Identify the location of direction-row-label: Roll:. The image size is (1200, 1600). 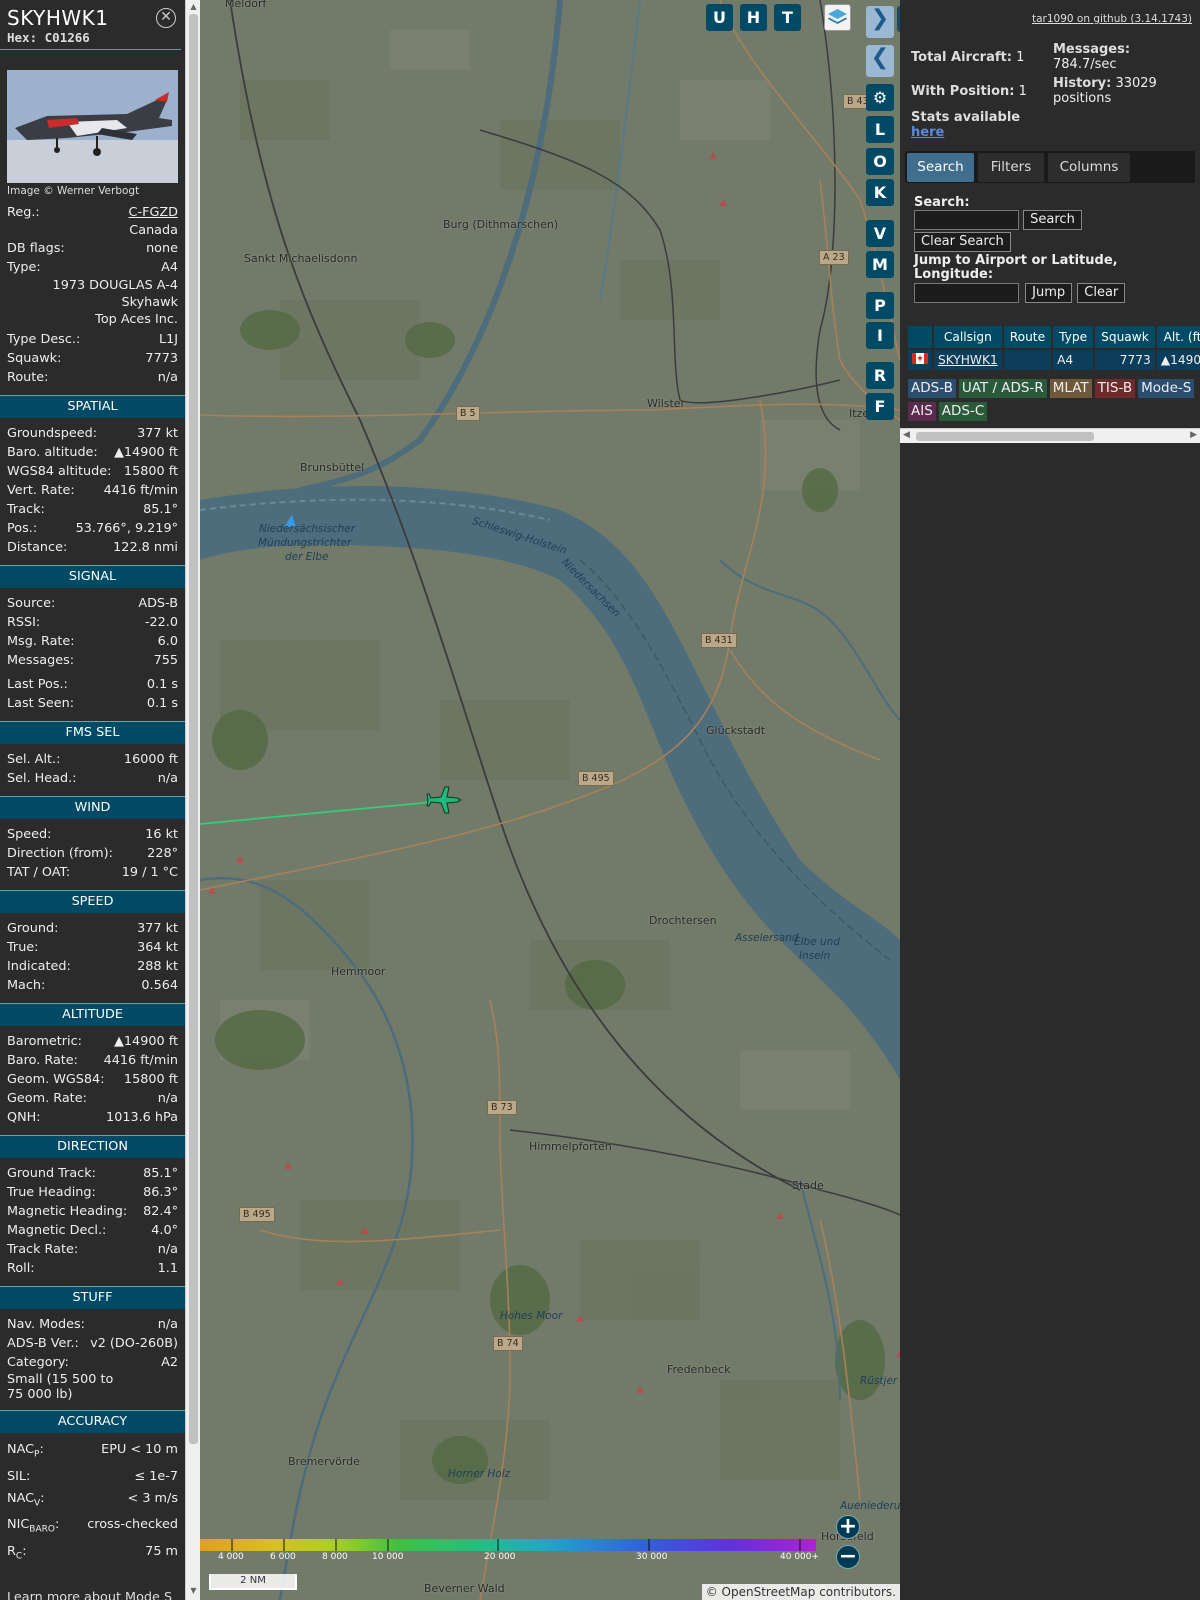
(21, 1268).